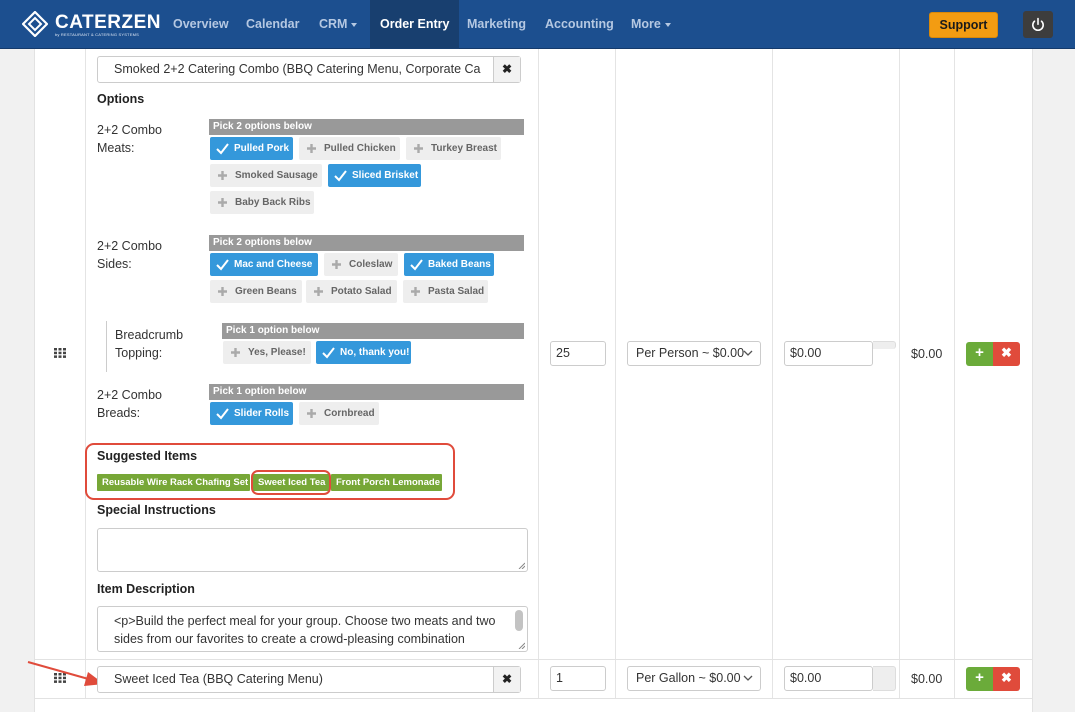 This screenshot has width=1075, height=712. I want to click on option-pasta-salad: Pasta Salad, so click(445, 291).